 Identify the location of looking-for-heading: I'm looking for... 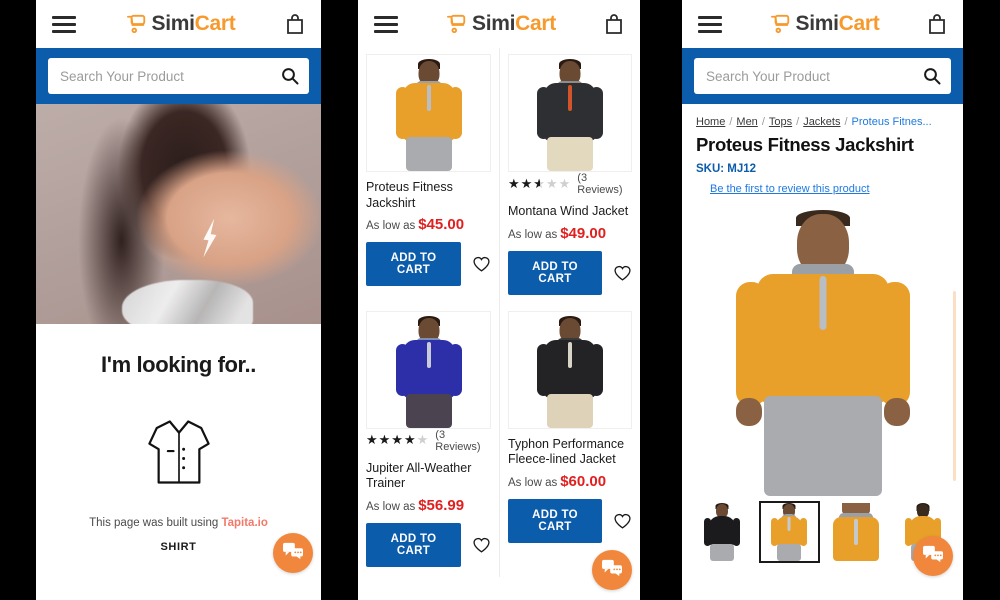
(178, 364).